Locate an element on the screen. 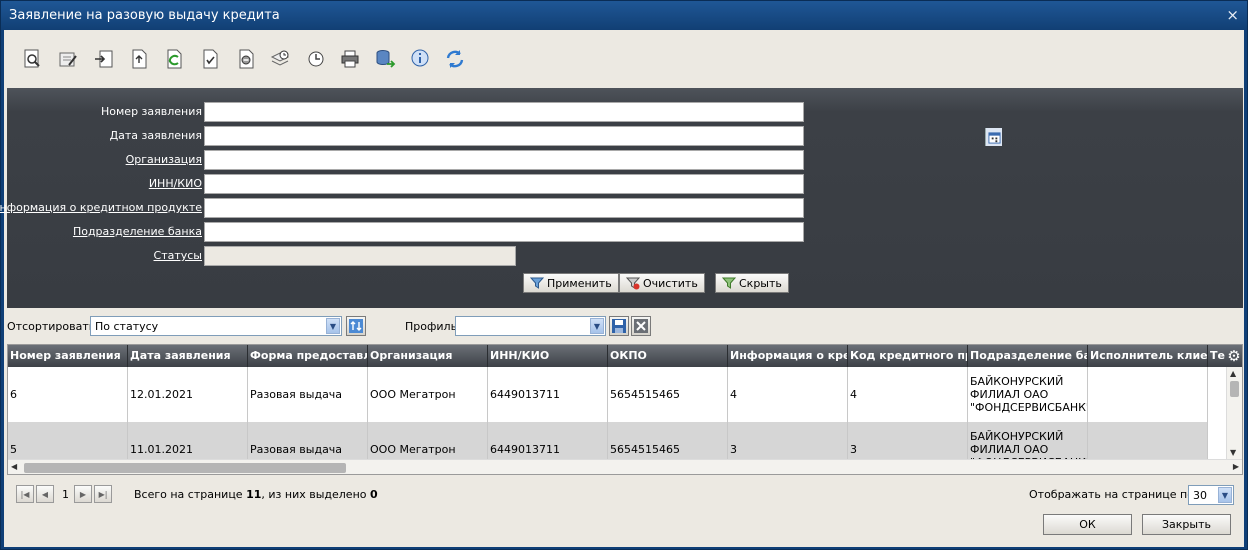 The height and width of the screenshot is (550, 1248). statuses-input is located at coordinates (360, 256).